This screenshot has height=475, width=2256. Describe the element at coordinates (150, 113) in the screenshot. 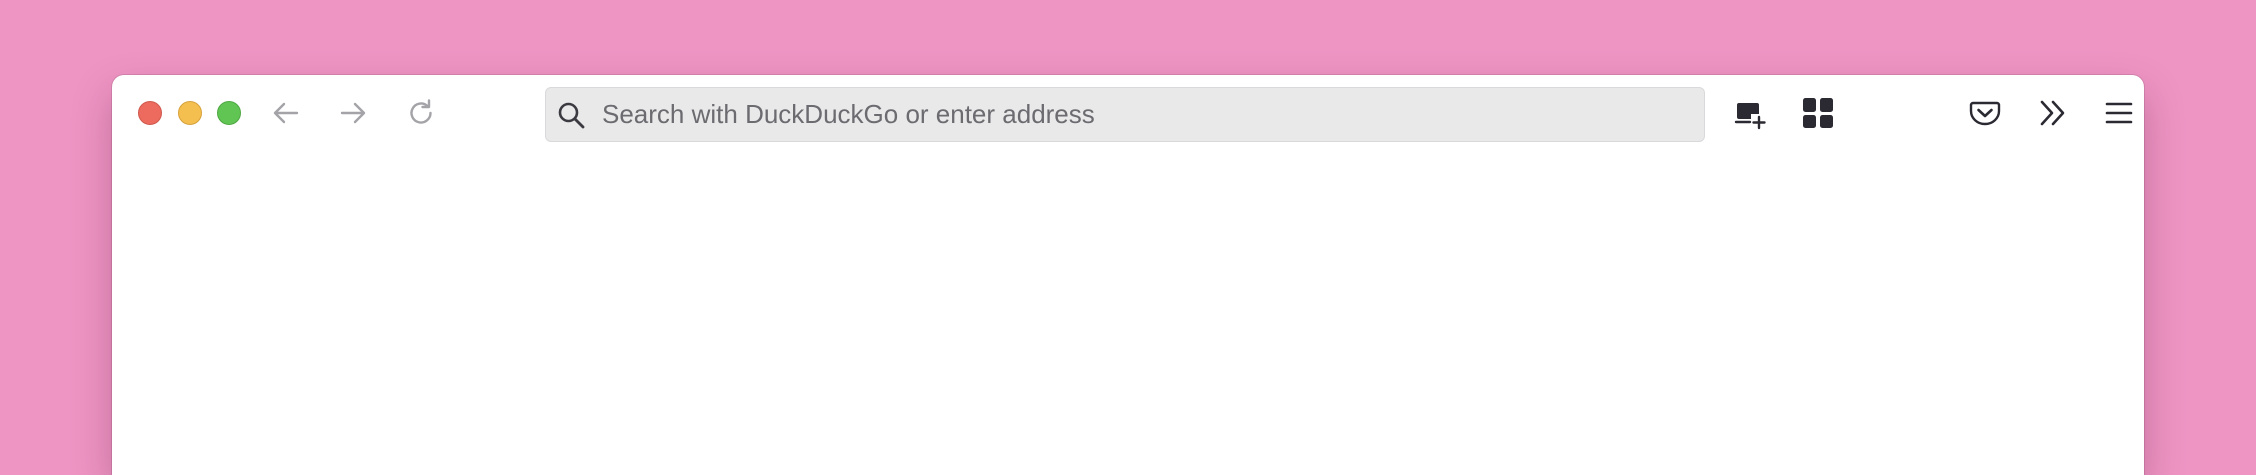

I see `close-window-button` at that location.